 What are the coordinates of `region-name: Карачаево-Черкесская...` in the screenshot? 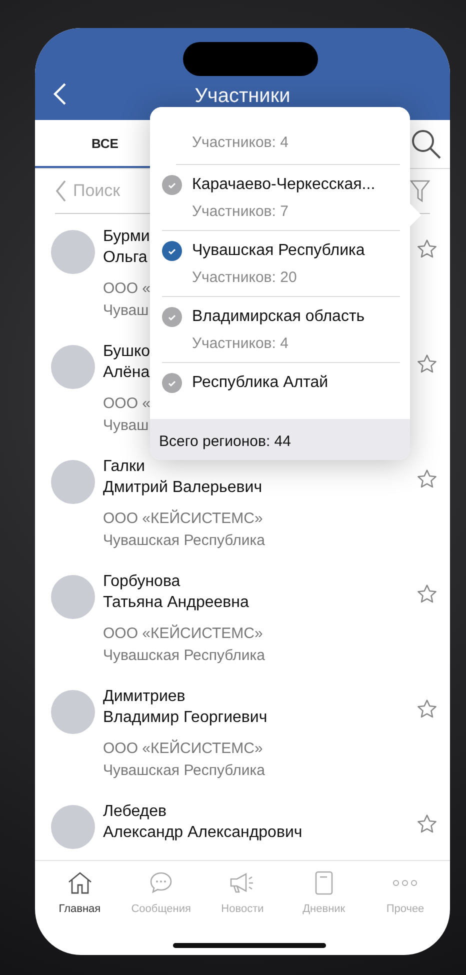 It's located at (284, 185).